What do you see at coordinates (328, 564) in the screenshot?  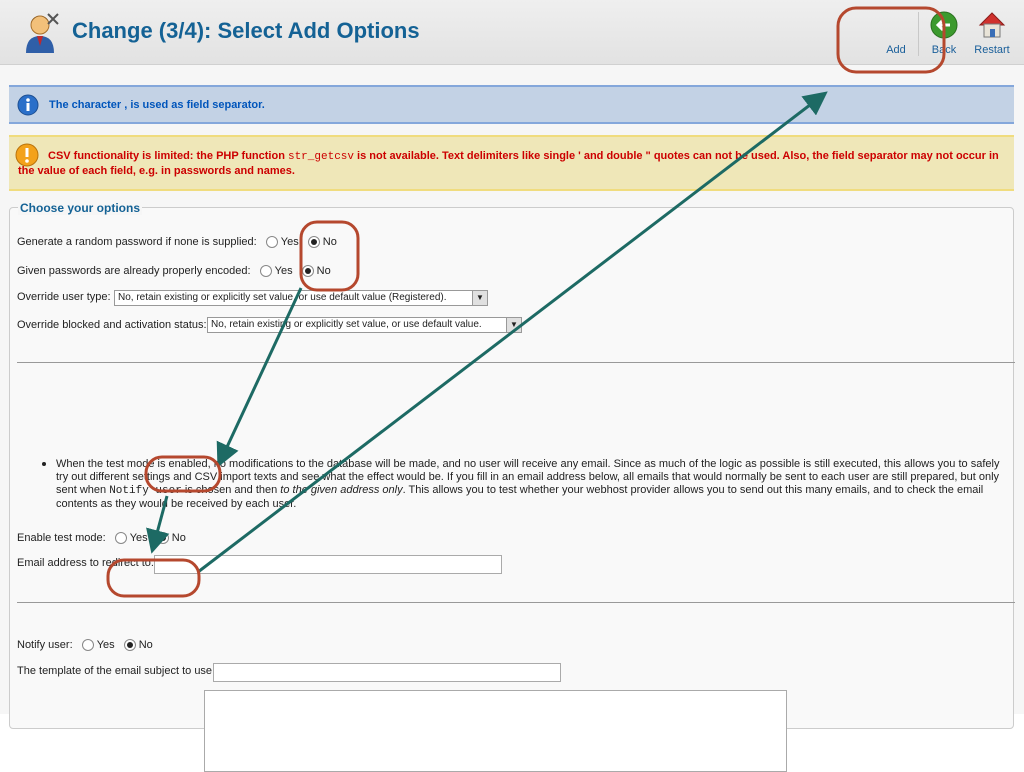 I see `email-redirect-input` at bounding box center [328, 564].